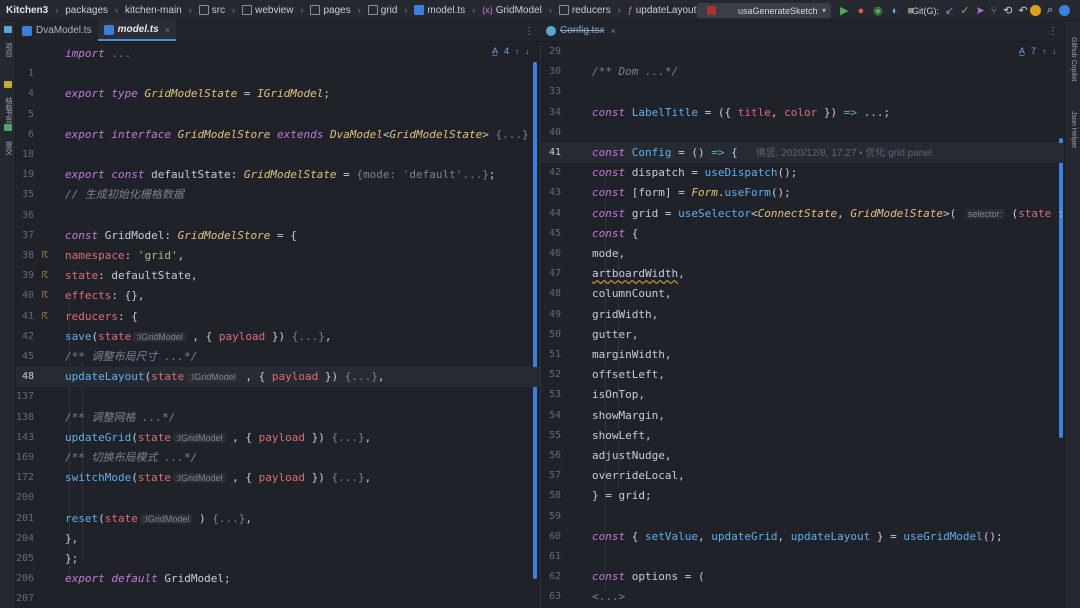 Image resolution: width=1080 pixels, height=608 pixels. I want to click on code-line: 45 const {, so click(802, 234).